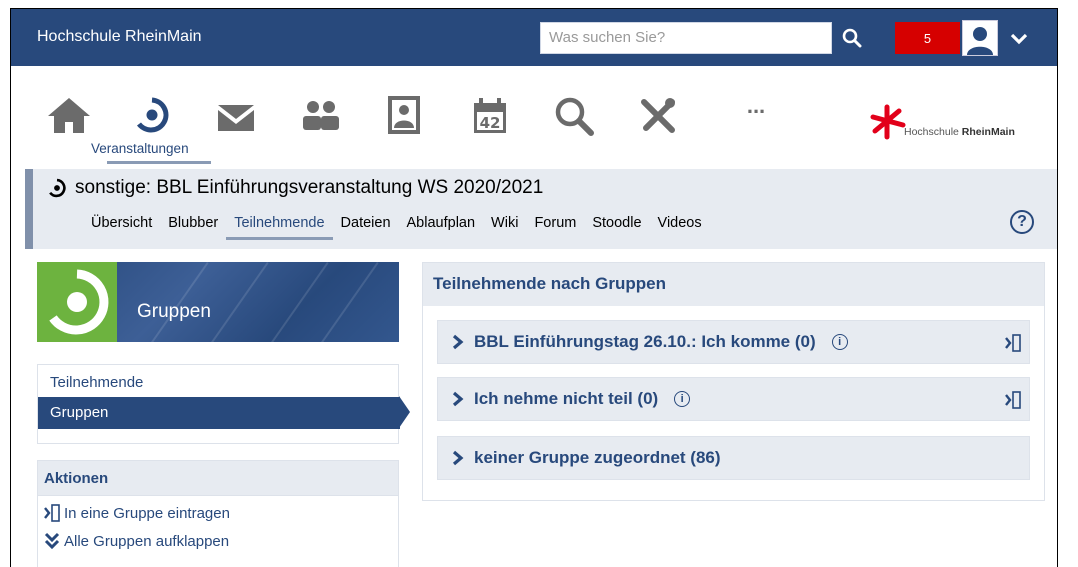 The width and height of the screenshot is (1078, 567). I want to click on tab-uebersicht: Übersicht, so click(121, 227).